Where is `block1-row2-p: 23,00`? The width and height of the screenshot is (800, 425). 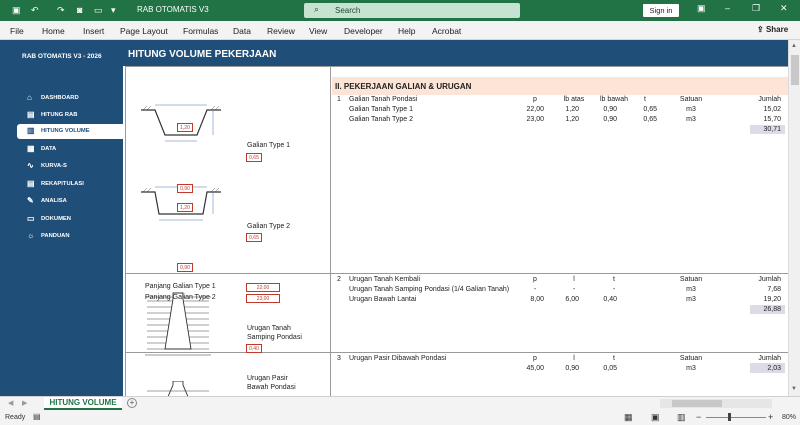 block1-row2-p: 23,00 is located at coordinates (535, 119).